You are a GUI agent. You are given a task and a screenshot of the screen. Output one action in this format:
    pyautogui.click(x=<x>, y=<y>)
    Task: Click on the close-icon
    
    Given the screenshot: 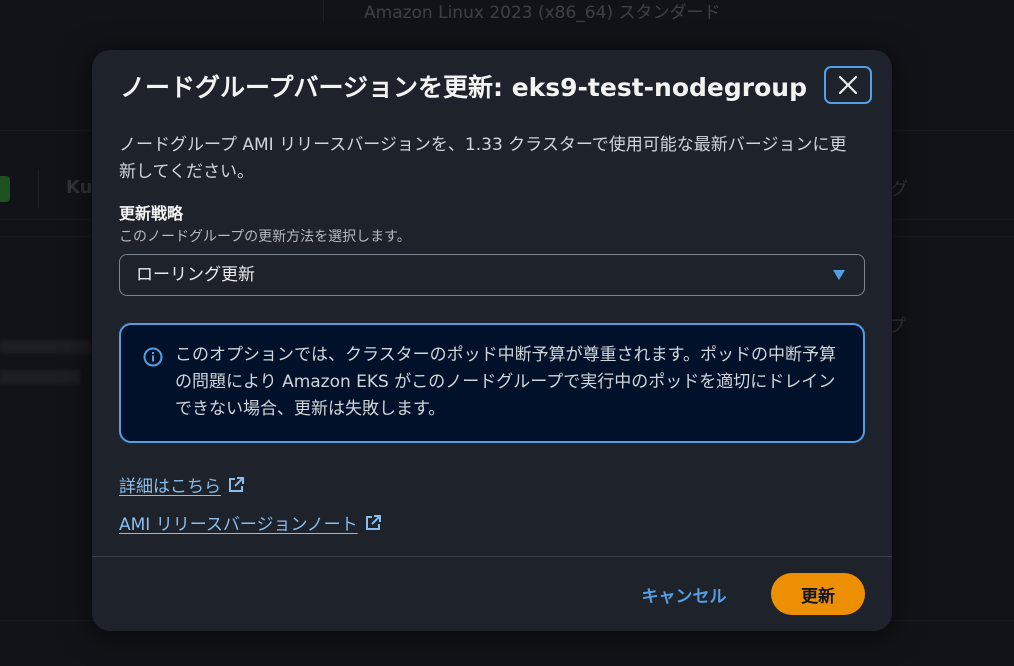 What is the action you would take?
    pyautogui.click(x=848, y=85)
    